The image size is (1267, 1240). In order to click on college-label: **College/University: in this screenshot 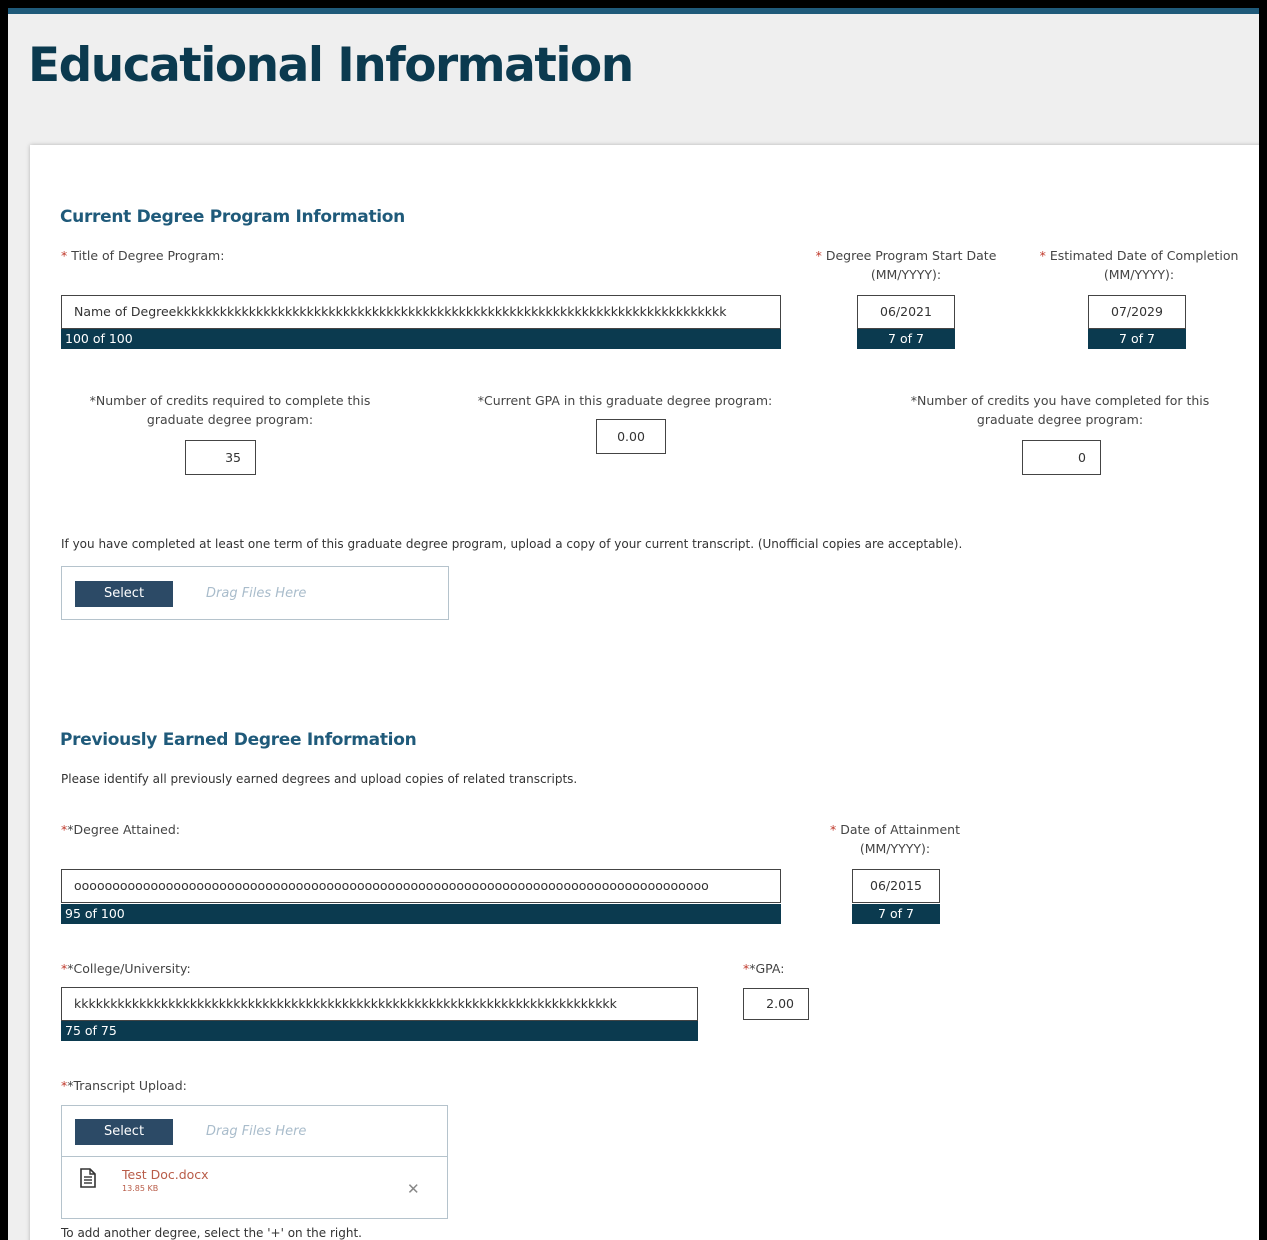, I will do `click(126, 968)`.